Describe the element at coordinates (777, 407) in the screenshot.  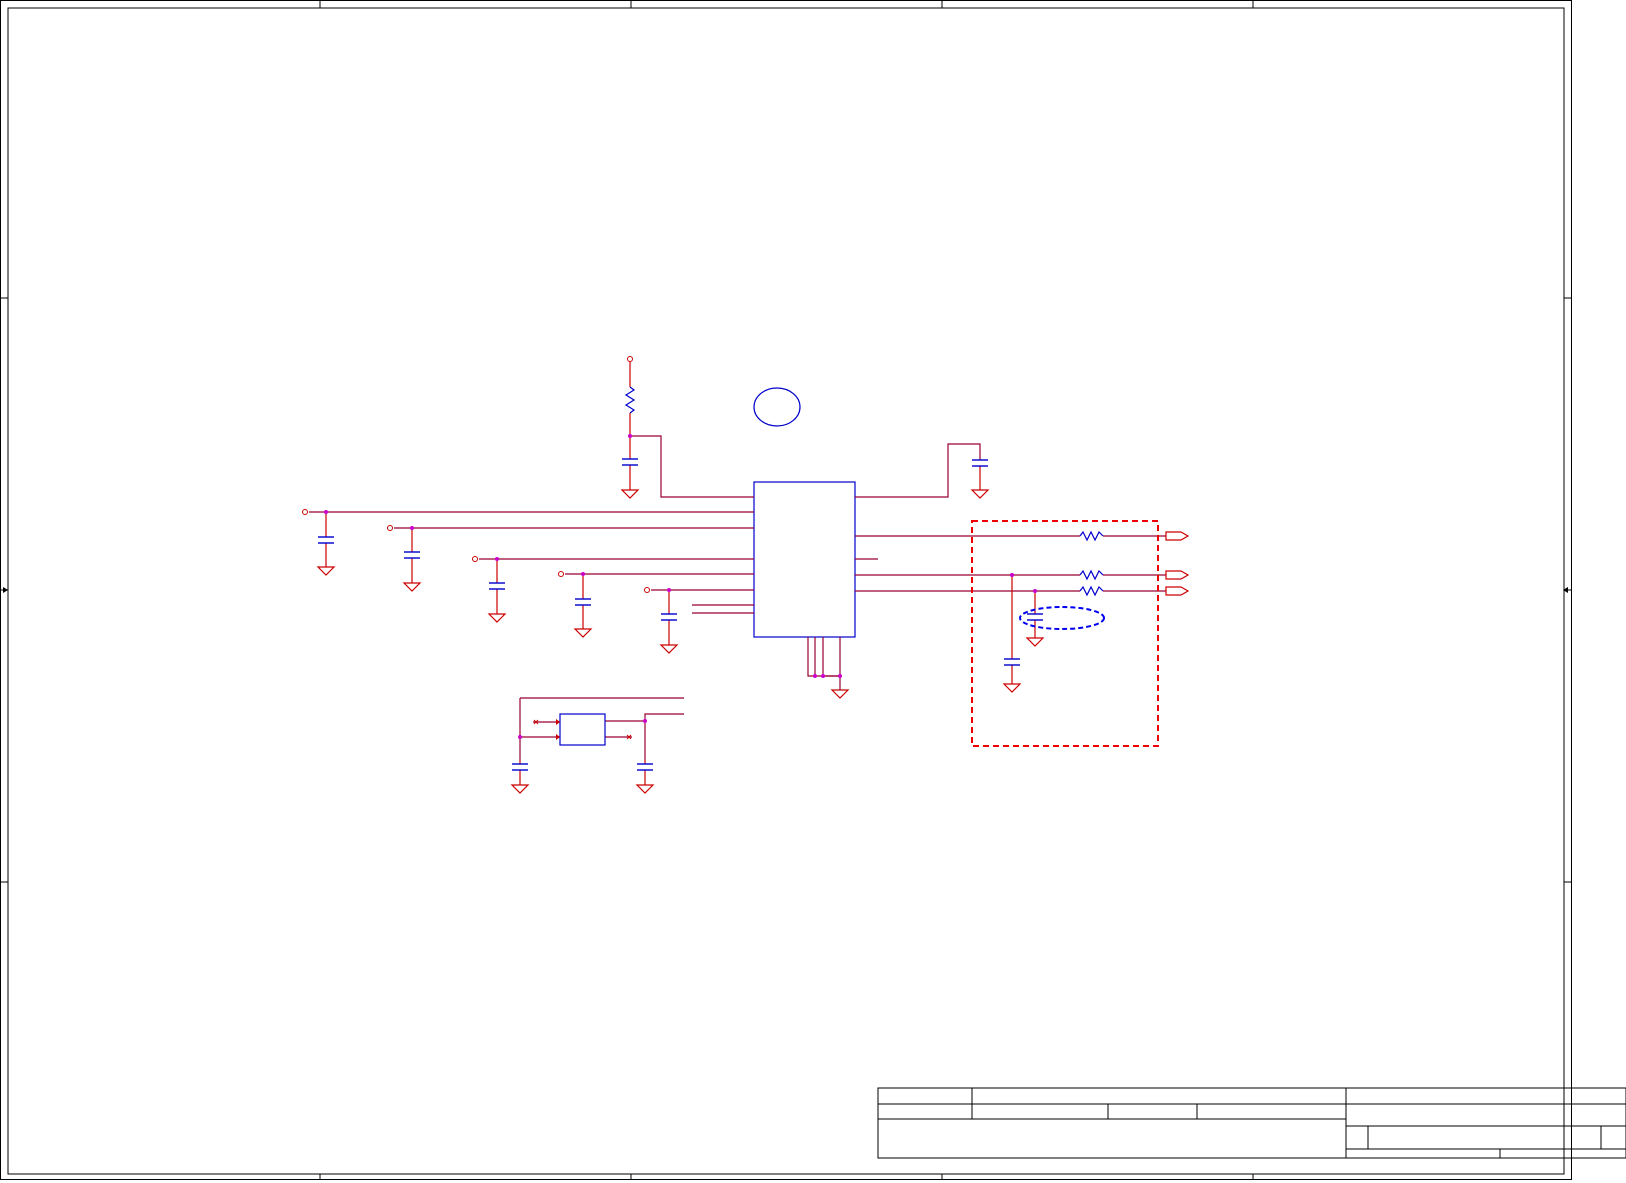
I see `ic-marker-circle` at that location.